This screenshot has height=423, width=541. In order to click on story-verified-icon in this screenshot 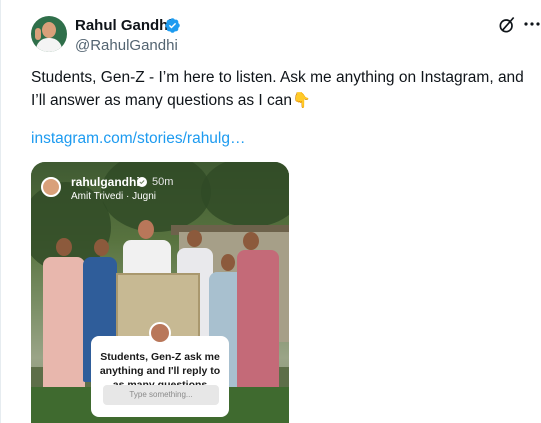, I will do `click(142, 182)`.